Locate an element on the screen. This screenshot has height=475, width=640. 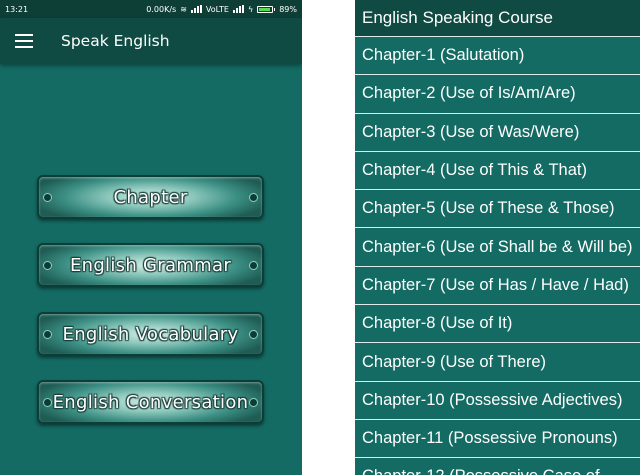
english-conversation-button: English Conversation is located at coordinates (150, 402).